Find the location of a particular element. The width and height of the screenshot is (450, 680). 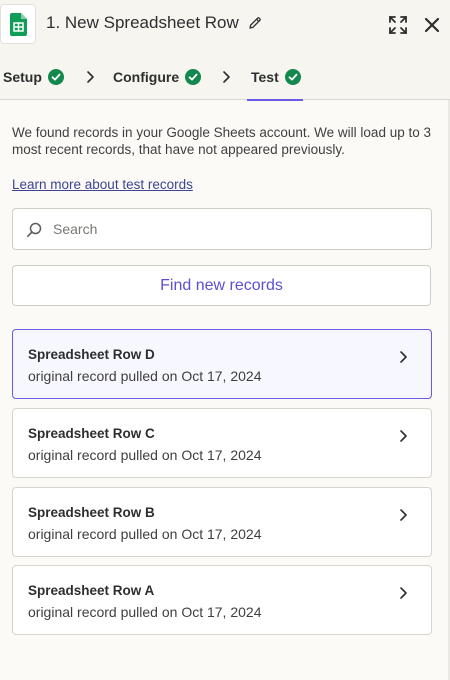

tab-setup: Setup is located at coordinates (33, 77).